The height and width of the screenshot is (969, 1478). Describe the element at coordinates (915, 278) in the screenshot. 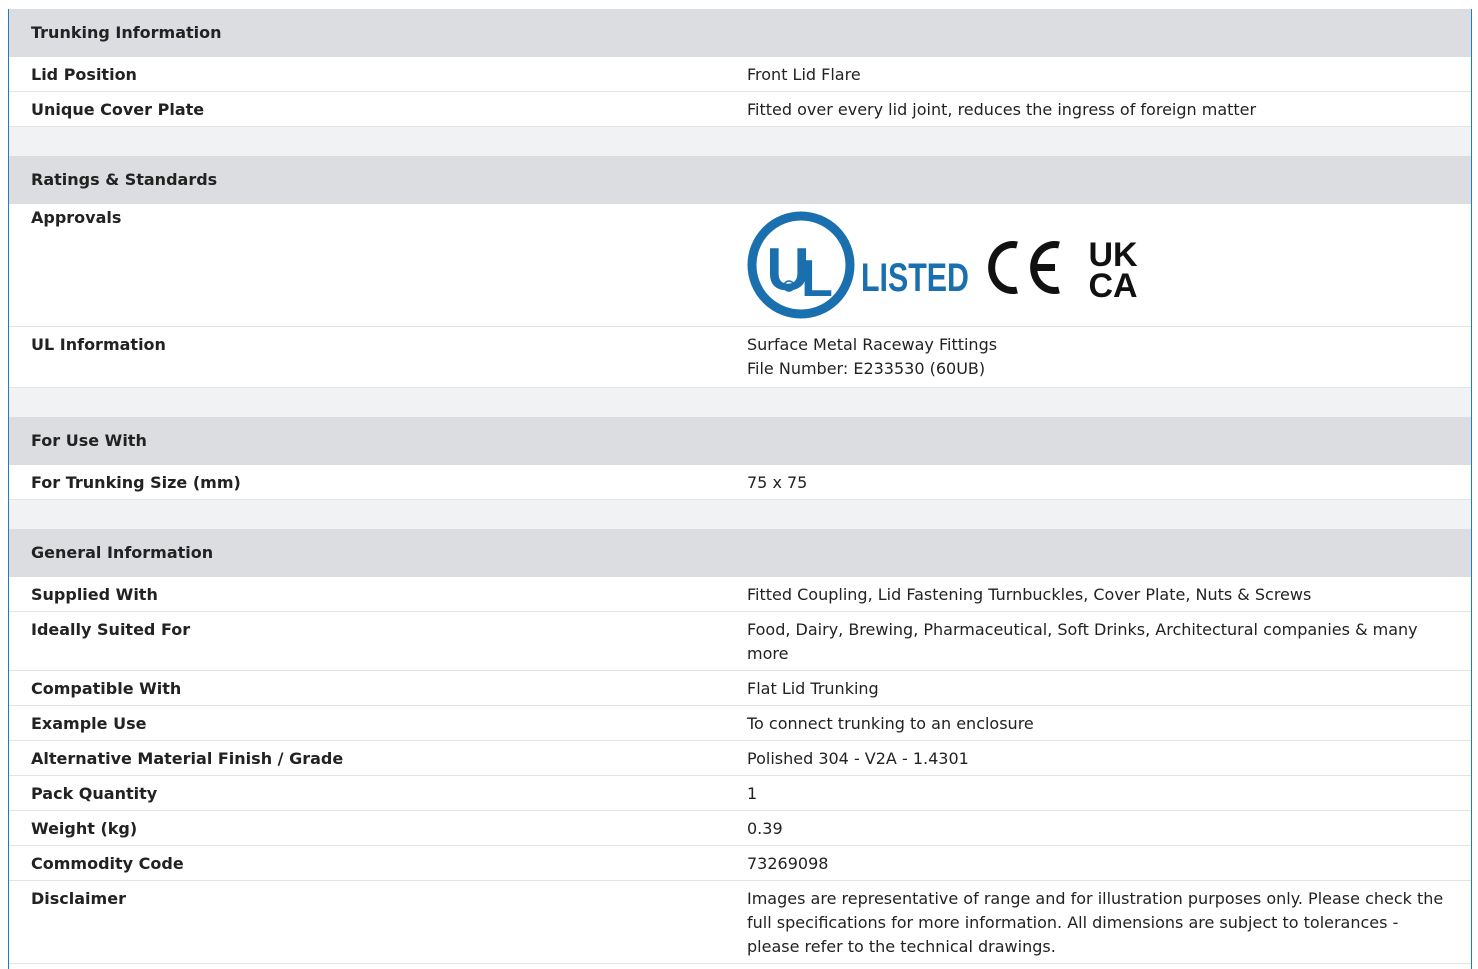

I see `ul-listed-text: LISTED` at that location.